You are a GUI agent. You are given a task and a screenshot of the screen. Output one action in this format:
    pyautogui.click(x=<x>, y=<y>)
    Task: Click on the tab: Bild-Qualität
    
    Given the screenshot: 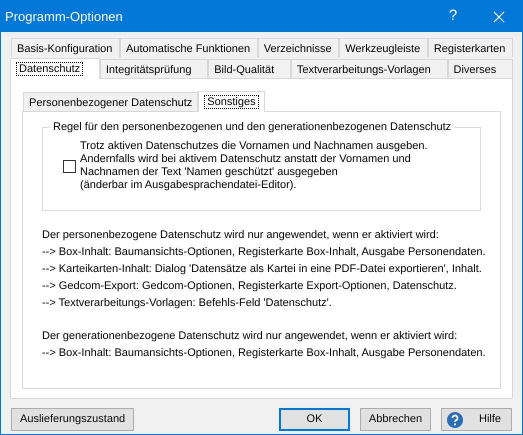 What is the action you would take?
    pyautogui.click(x=249, y=68)
    